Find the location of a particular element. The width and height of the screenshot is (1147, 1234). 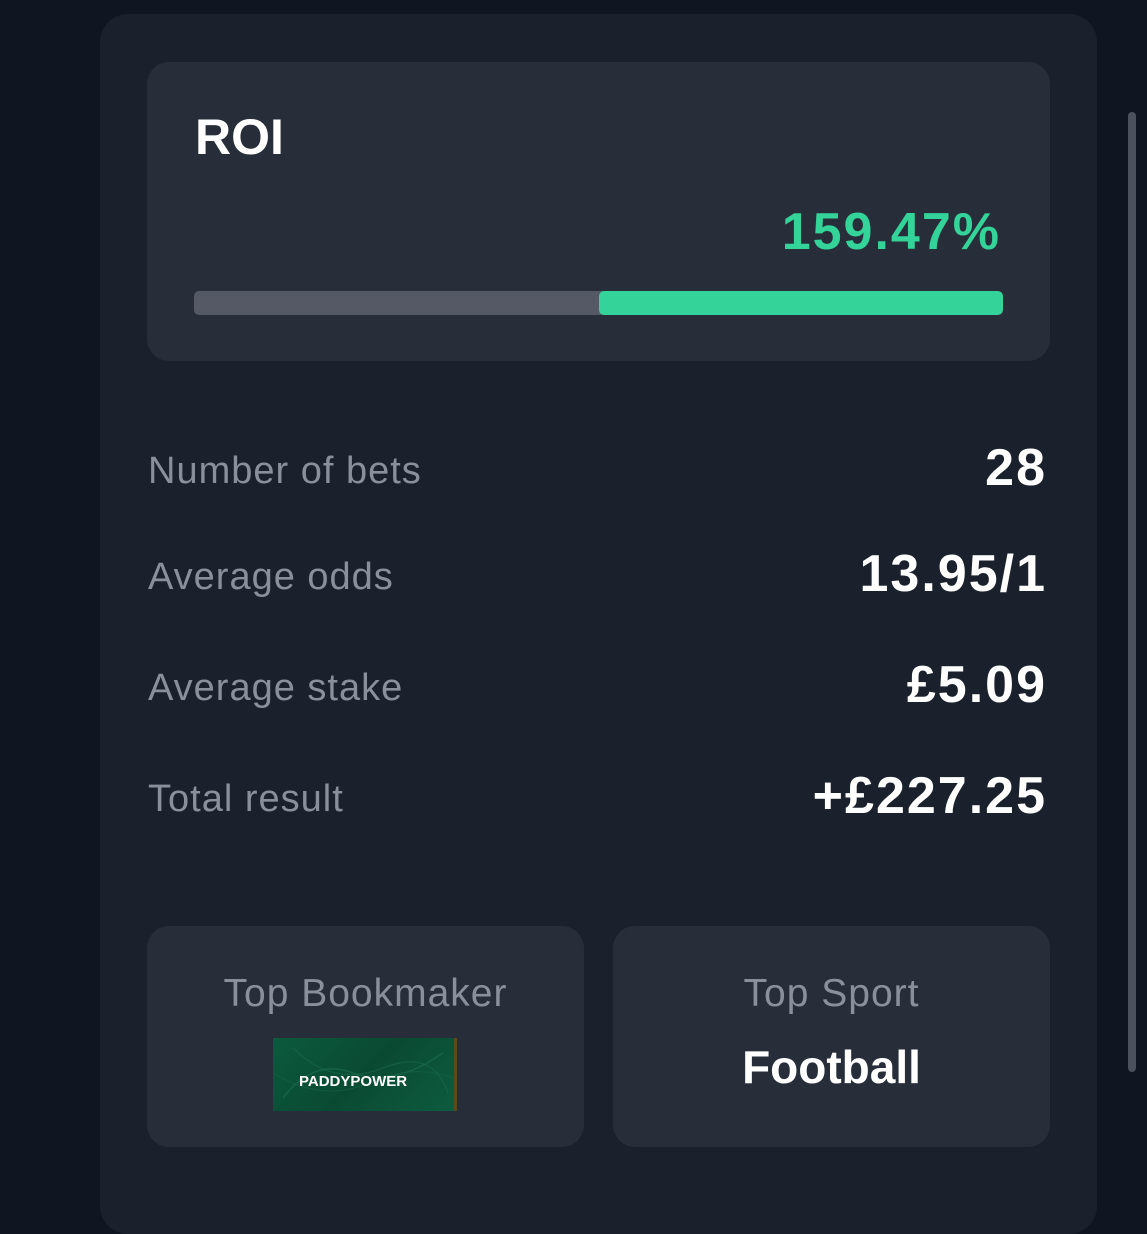

roi-value: 159.47% is located at coordinates (891, 232).